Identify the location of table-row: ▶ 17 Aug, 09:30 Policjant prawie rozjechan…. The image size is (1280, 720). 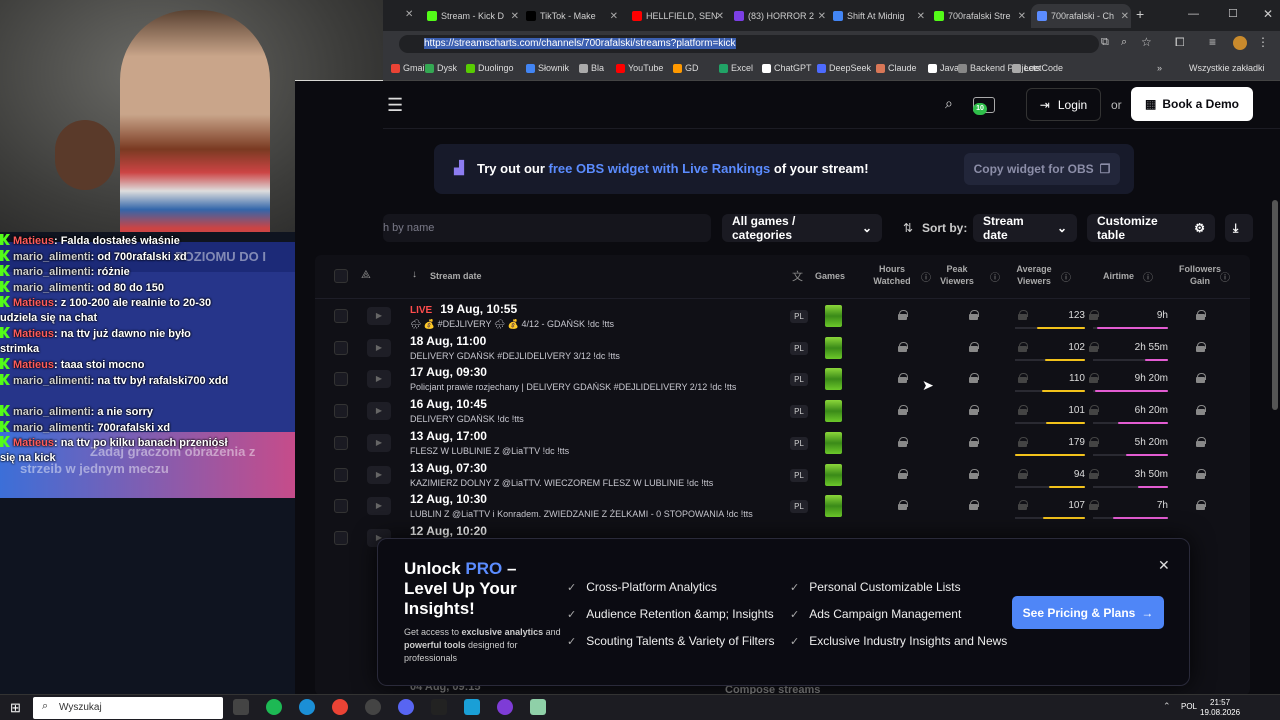
(782, 379).